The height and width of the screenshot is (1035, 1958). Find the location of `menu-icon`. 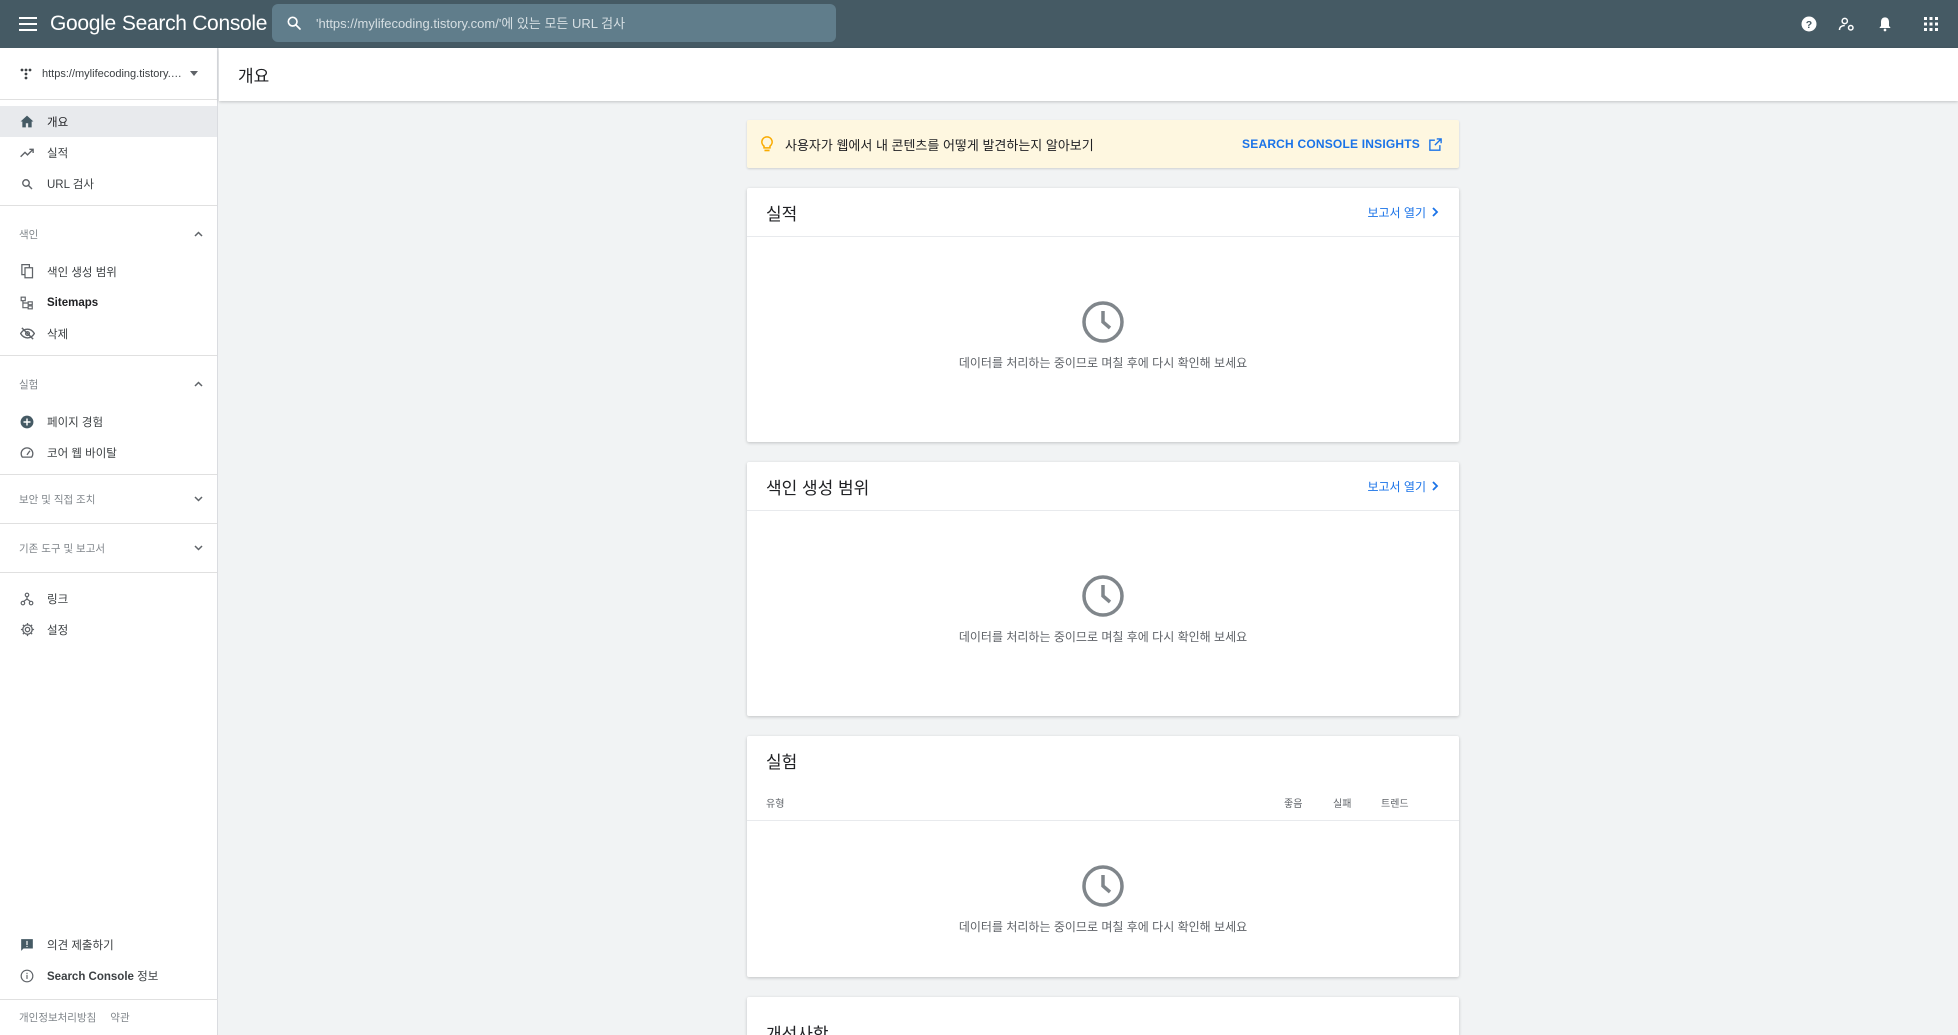

menu-icon is located at coordinates (28, 24).